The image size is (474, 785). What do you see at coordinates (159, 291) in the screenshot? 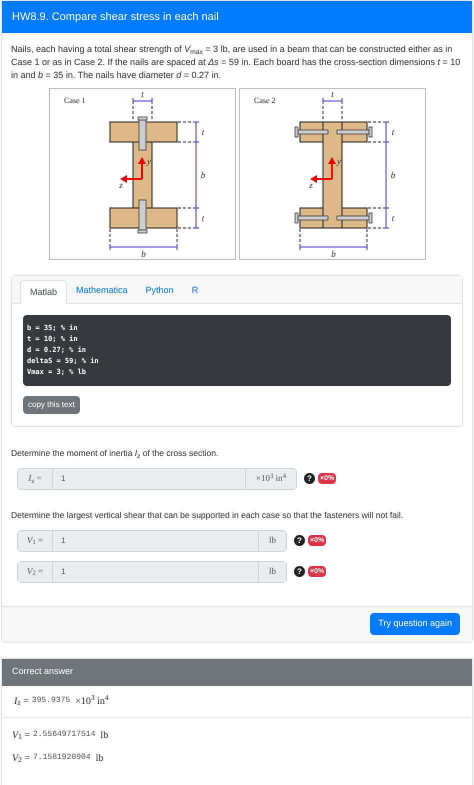
I see `code-tab: Python` at bounding box center [159, 291].